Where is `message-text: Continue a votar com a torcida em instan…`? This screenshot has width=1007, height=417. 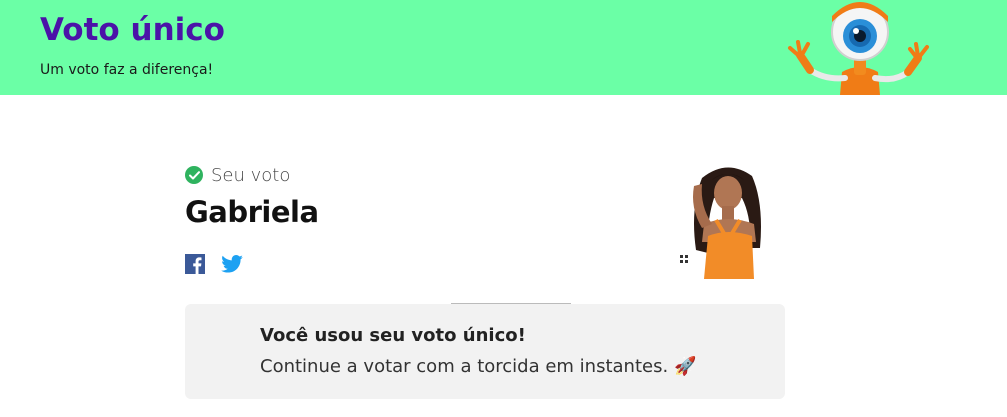 message-text: Continue a votar com a torcida em instan… is located at coordinates (464, 366).